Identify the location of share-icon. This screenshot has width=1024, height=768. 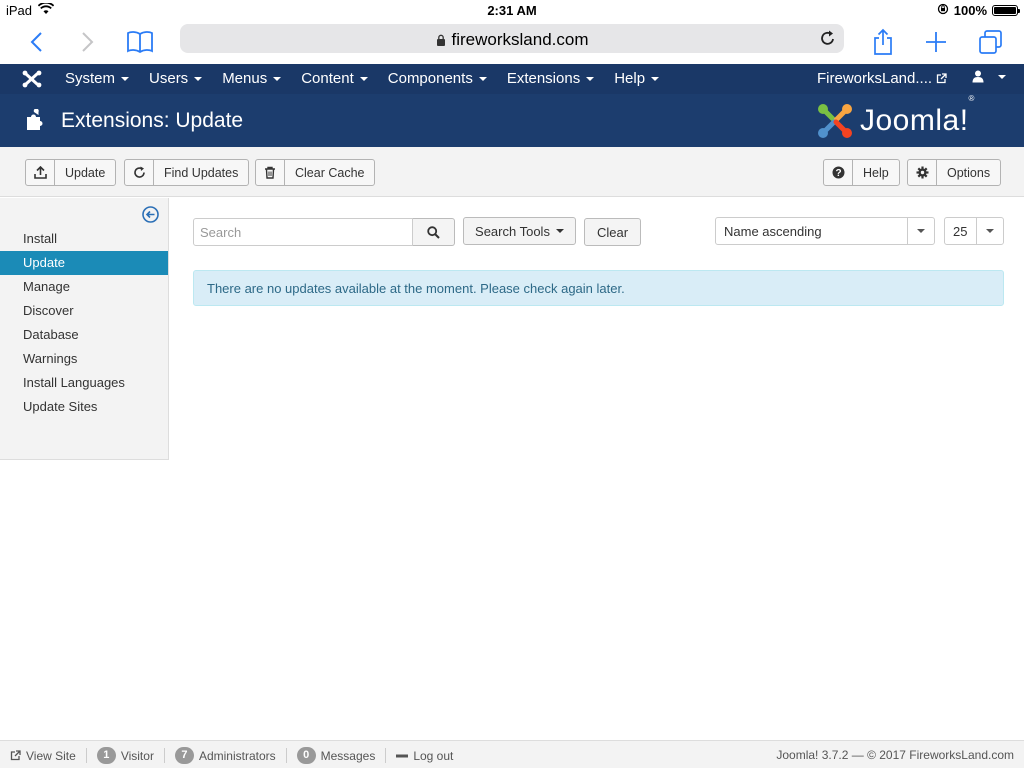
(883, 41).